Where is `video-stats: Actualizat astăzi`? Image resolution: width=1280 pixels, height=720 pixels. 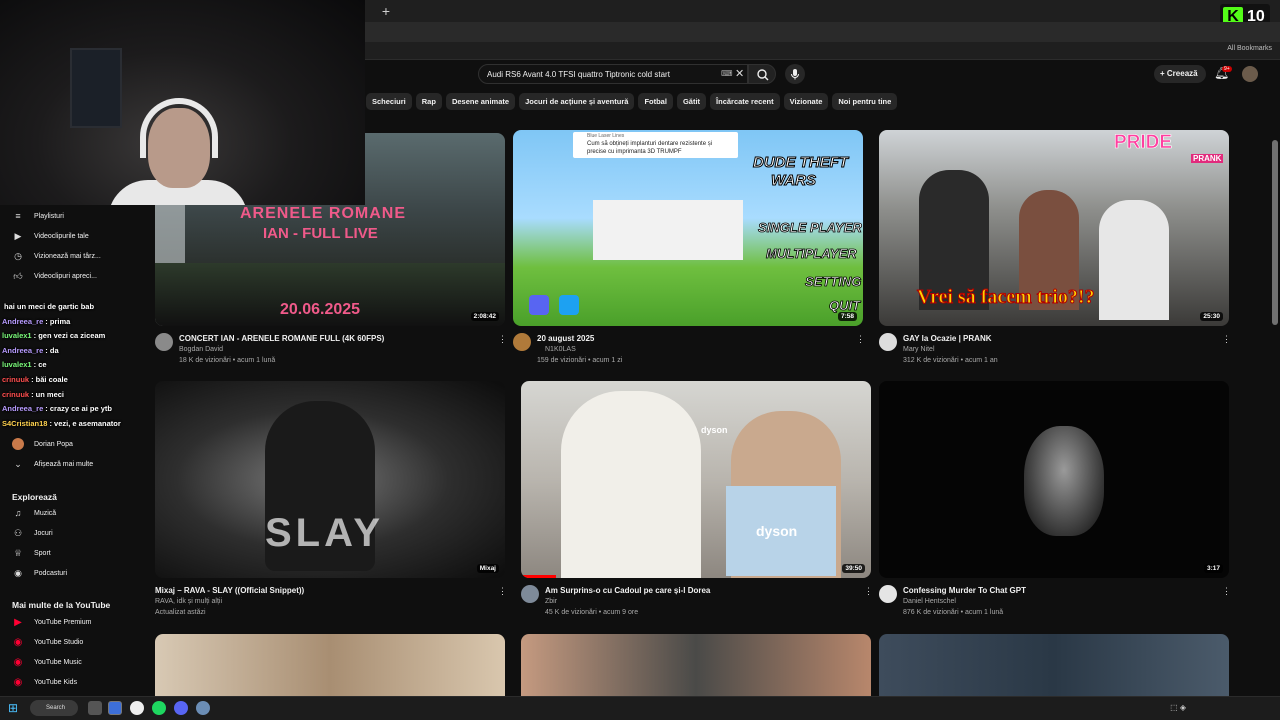
video-stats: Actualizat astăzi is located at coordinates (180, 612).